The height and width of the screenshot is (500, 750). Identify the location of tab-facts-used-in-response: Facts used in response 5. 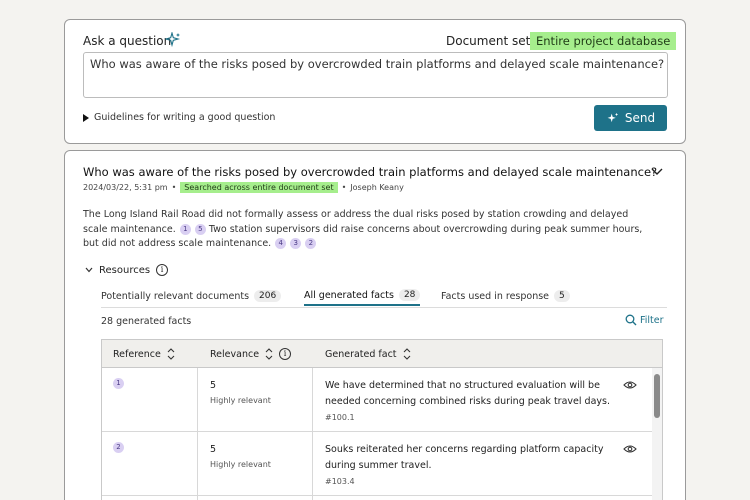
(505, 296).